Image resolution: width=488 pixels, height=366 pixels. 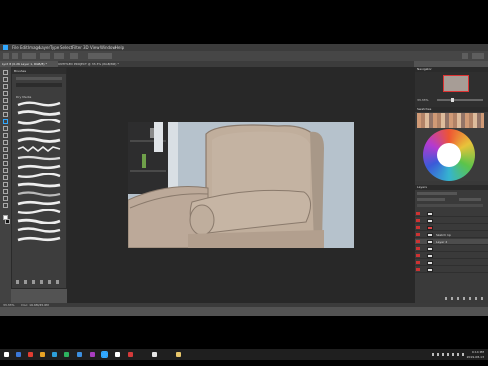 What do you see at coordinates (5, 184) in the screenshot?
I see `path-select-tool-icon` at bounding box center [5, 184].